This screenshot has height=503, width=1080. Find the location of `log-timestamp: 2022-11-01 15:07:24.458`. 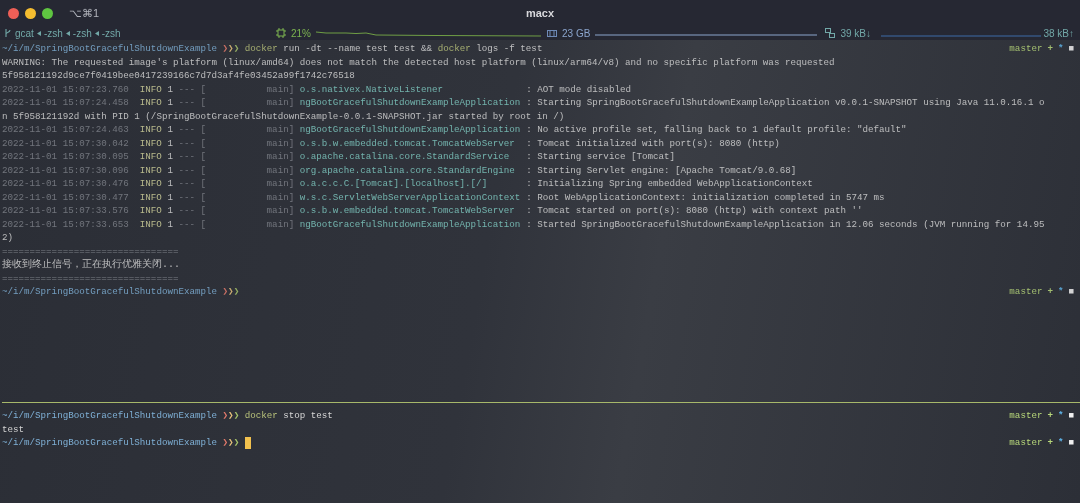

log-timestamp: 2022-11-01 15:07:24.458 is located at coordinates (65, 103).